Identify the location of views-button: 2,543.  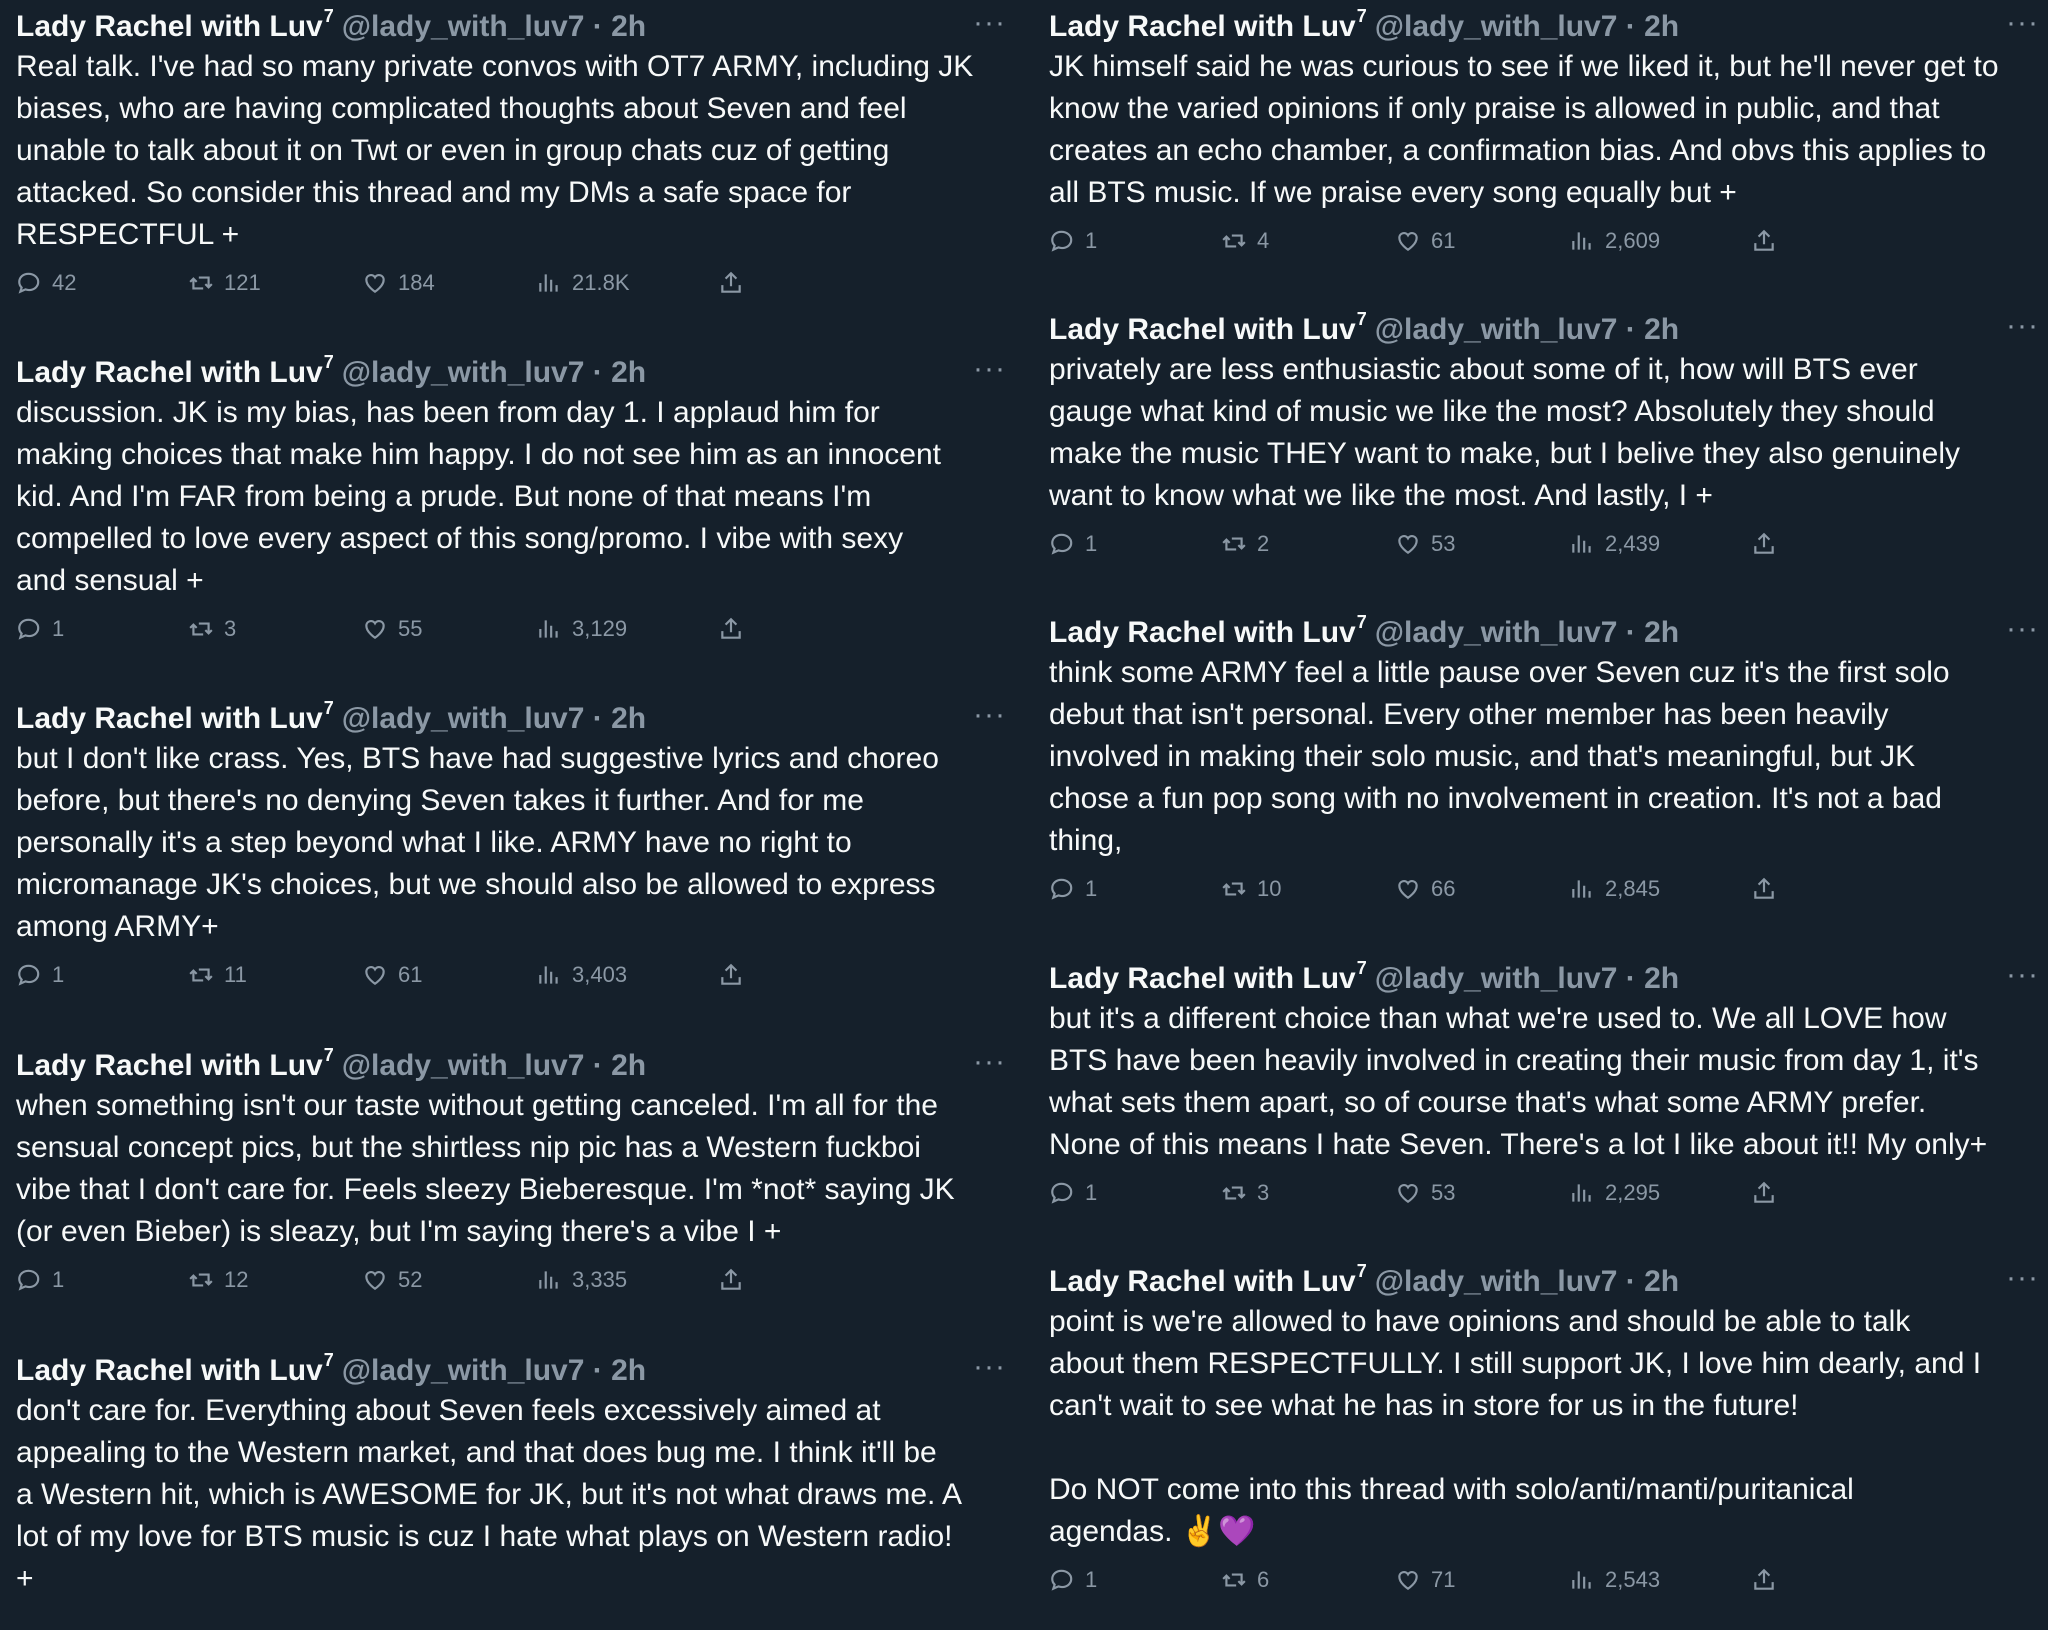
(1614, 1580).